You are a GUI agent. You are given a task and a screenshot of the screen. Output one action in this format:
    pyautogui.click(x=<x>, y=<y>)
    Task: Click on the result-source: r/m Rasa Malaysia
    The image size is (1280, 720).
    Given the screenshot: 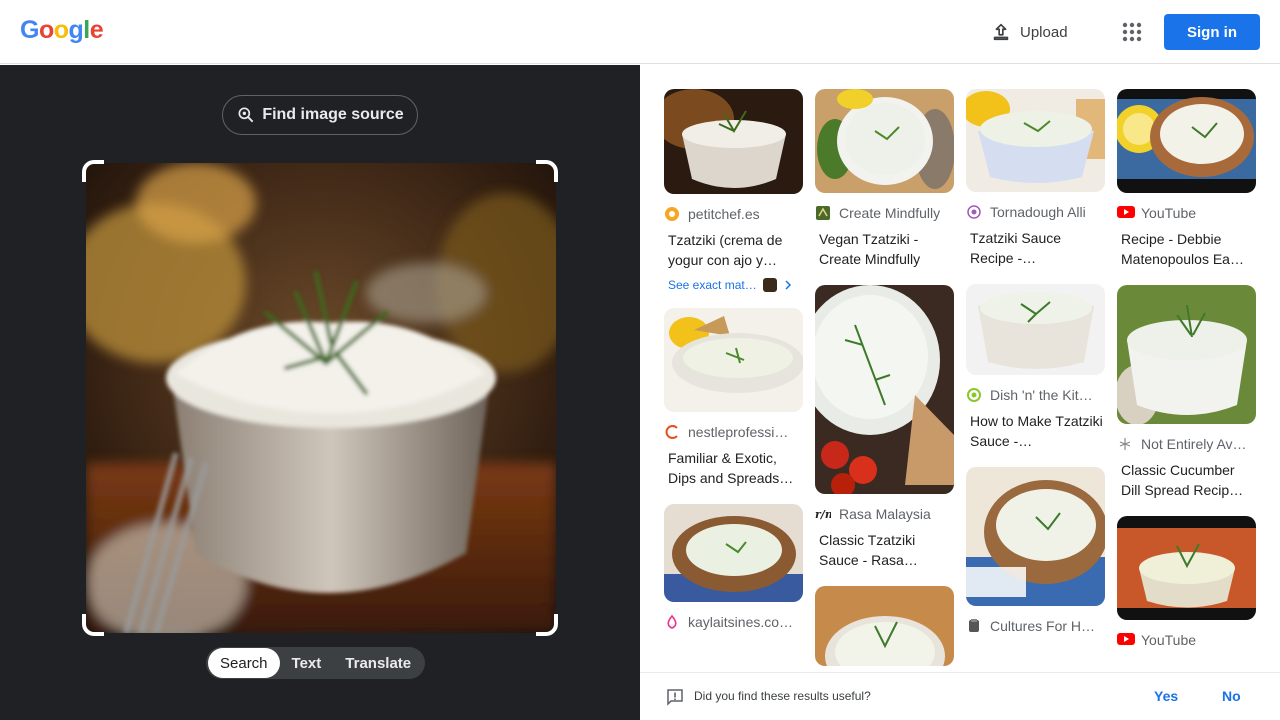 What is the action you would take?
    pyautogui.click(x=884, y=514)
    